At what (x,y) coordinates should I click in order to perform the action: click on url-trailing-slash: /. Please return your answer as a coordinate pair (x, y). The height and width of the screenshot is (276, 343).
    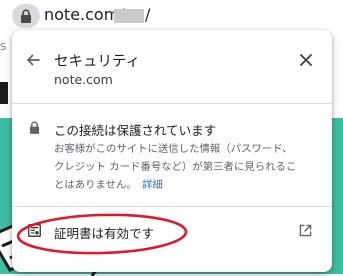
    Looking at the image, I should click on (148, 14).